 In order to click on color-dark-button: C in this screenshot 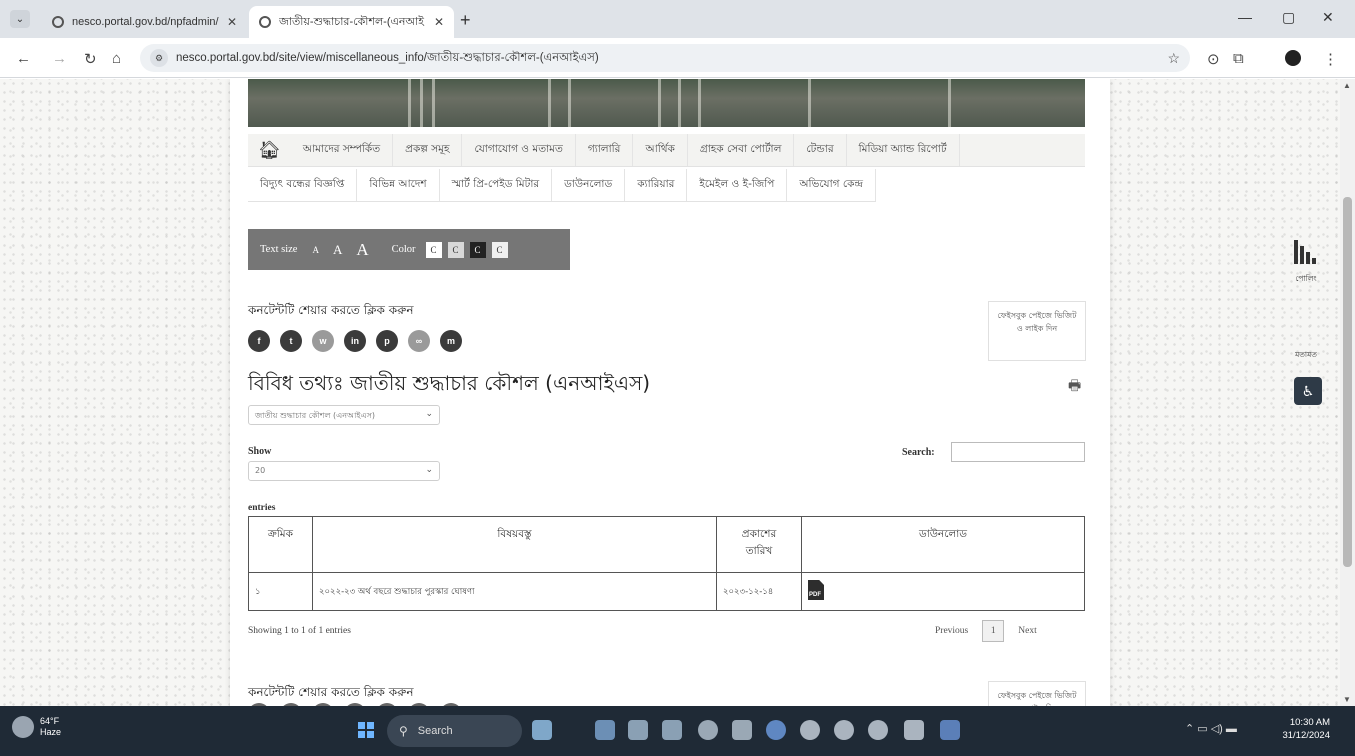, I will do `click(477, 249)`.